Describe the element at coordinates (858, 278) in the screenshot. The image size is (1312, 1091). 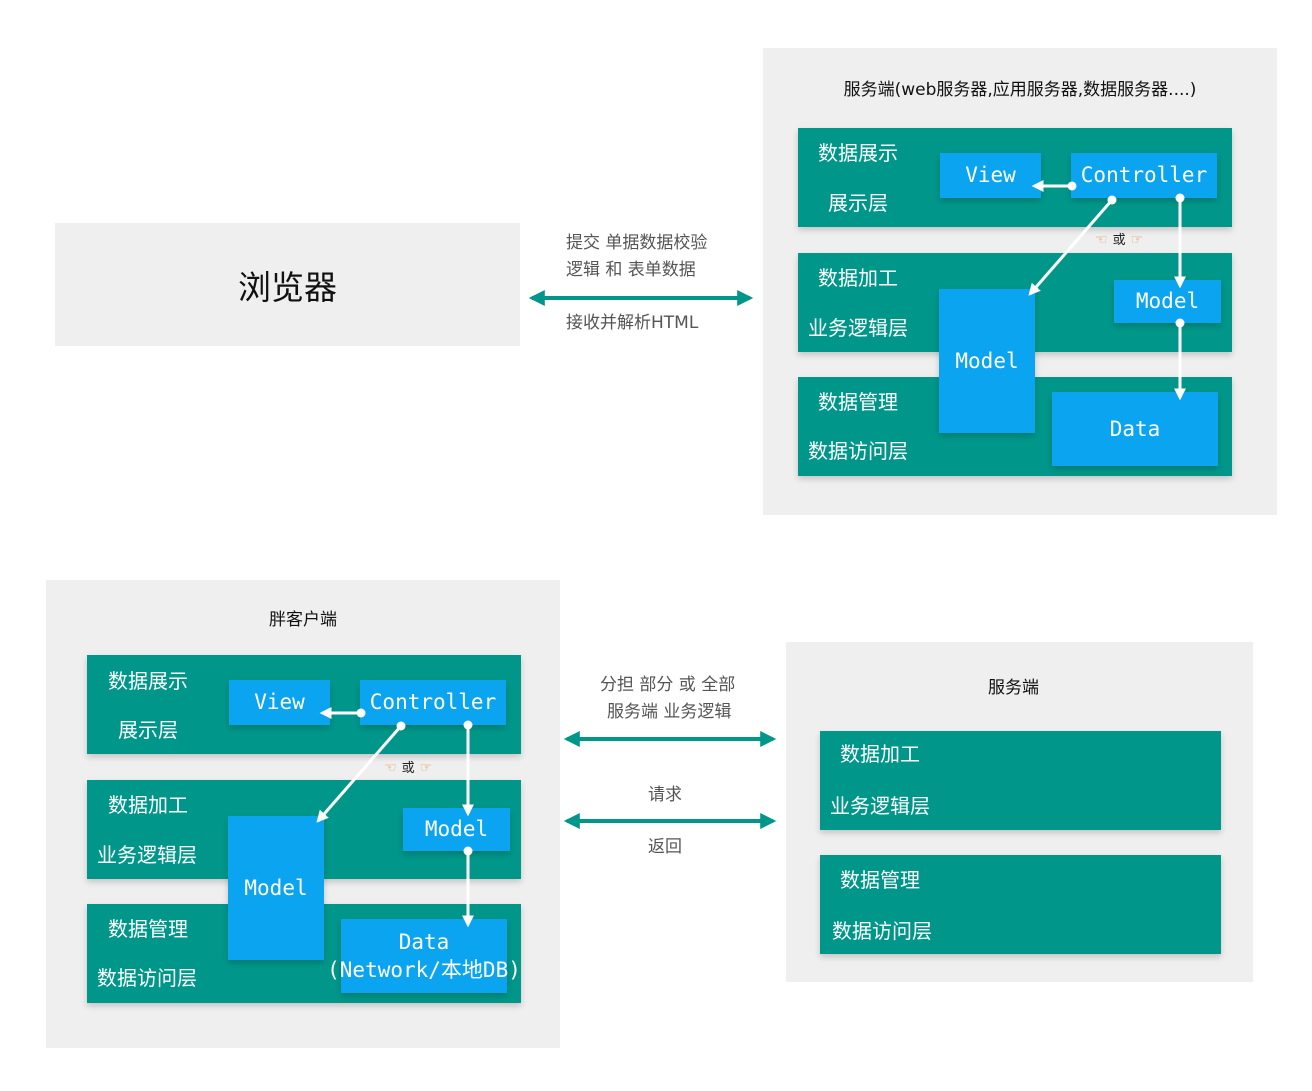
I see `server-top-layer-name: 数据加工` at that location.